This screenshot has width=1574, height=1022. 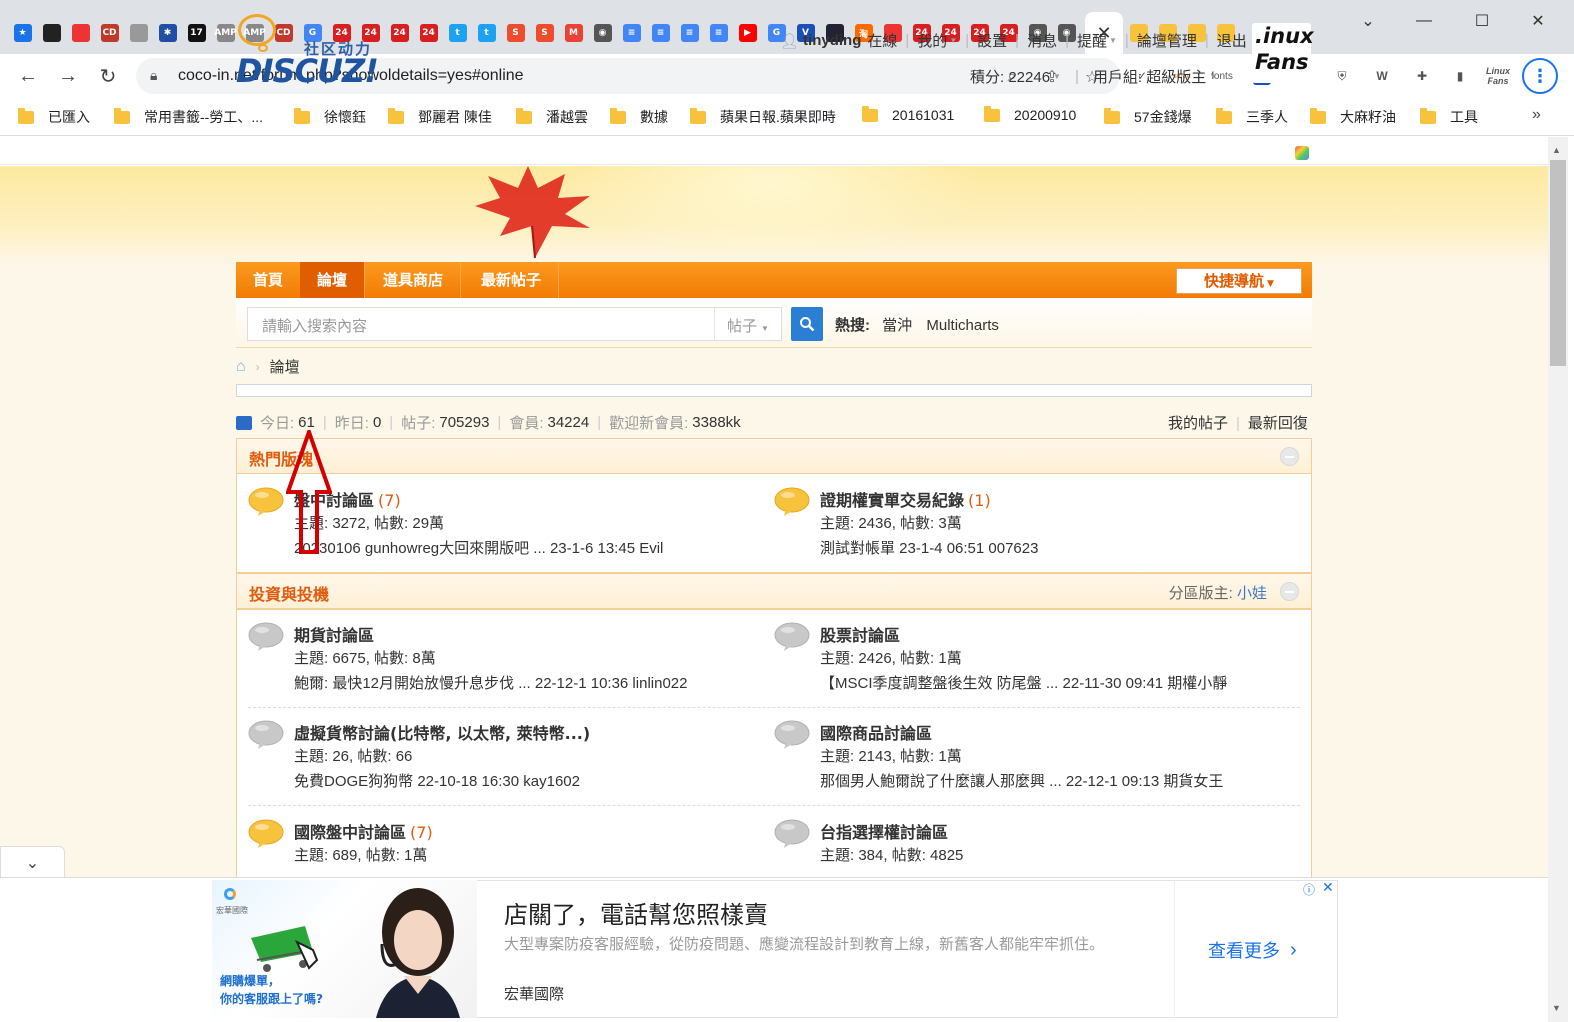 I want to click on moderator-link: 小娃, so click(x=1252, y=593).